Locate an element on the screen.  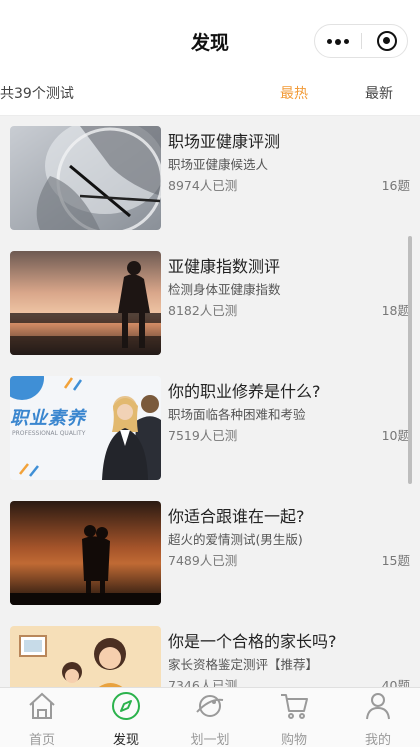
couple-silhouette-image is located at coordinates (85, 553).